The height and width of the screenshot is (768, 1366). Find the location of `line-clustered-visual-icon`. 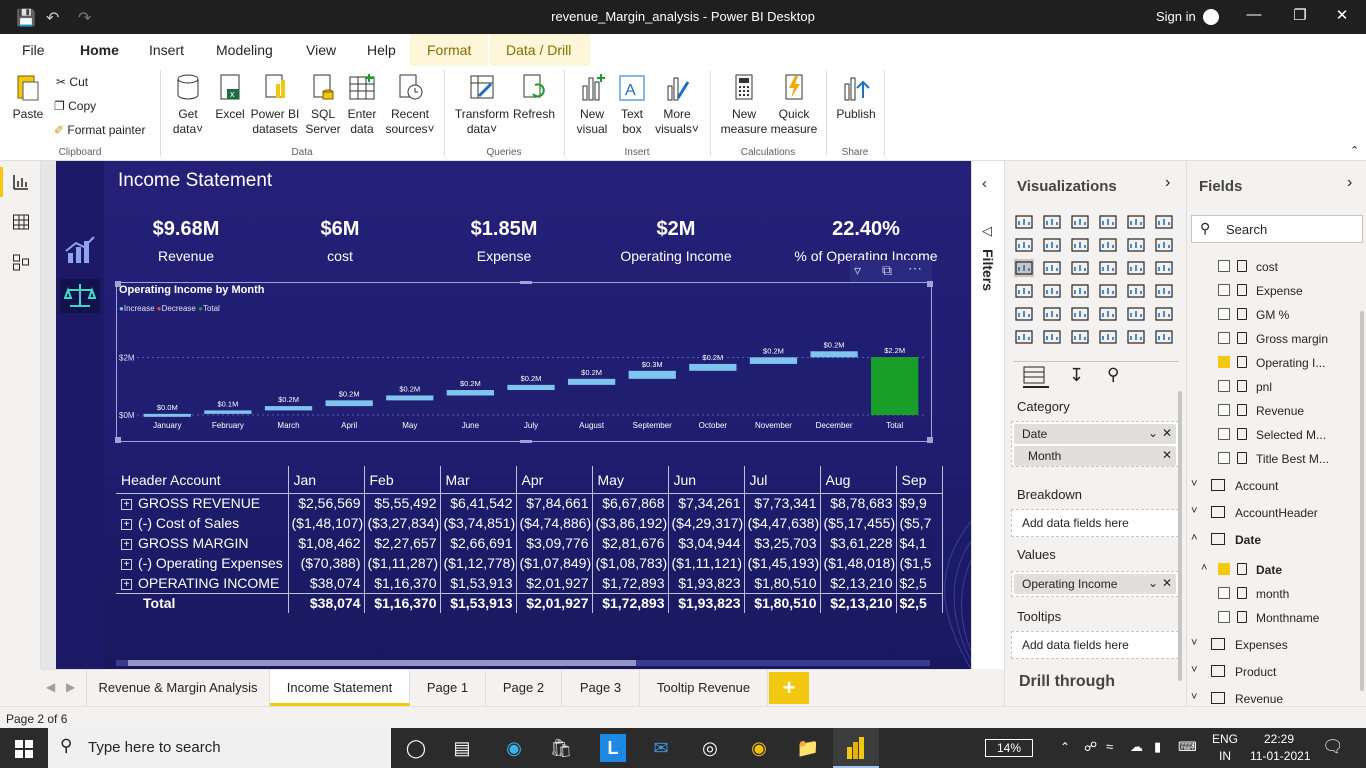

line-clustered-visual-icon is located at coordinates (1136, 245).